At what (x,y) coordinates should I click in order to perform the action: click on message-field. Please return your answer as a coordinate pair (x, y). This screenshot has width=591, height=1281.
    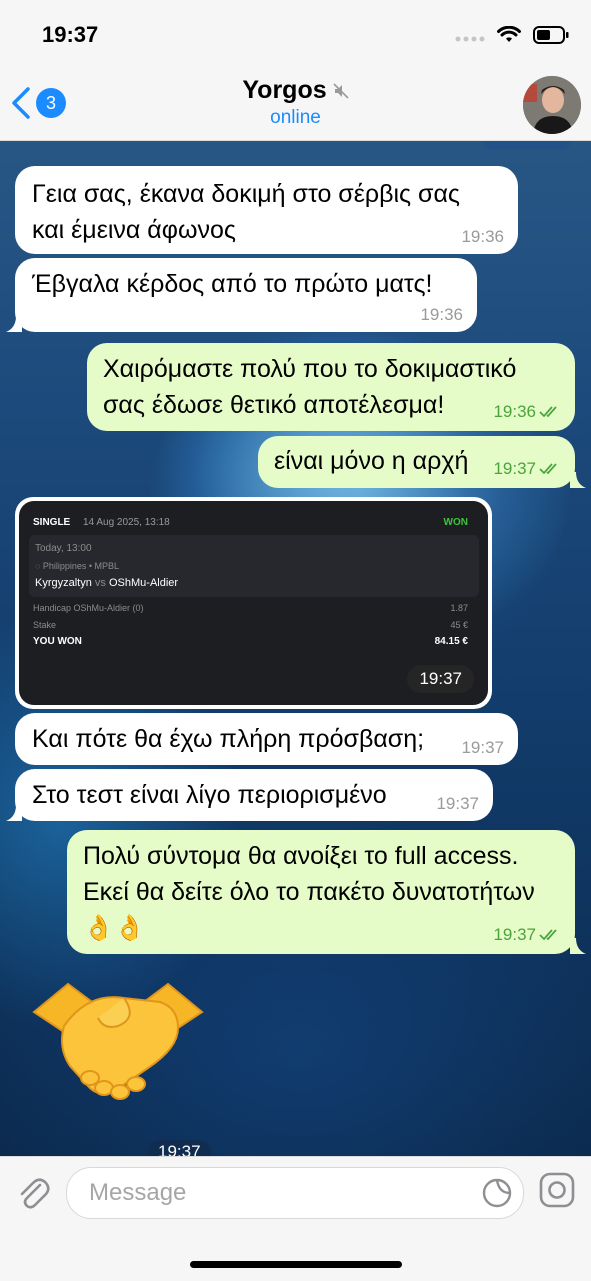
    Looking at the image, I should click on (295, 1193).